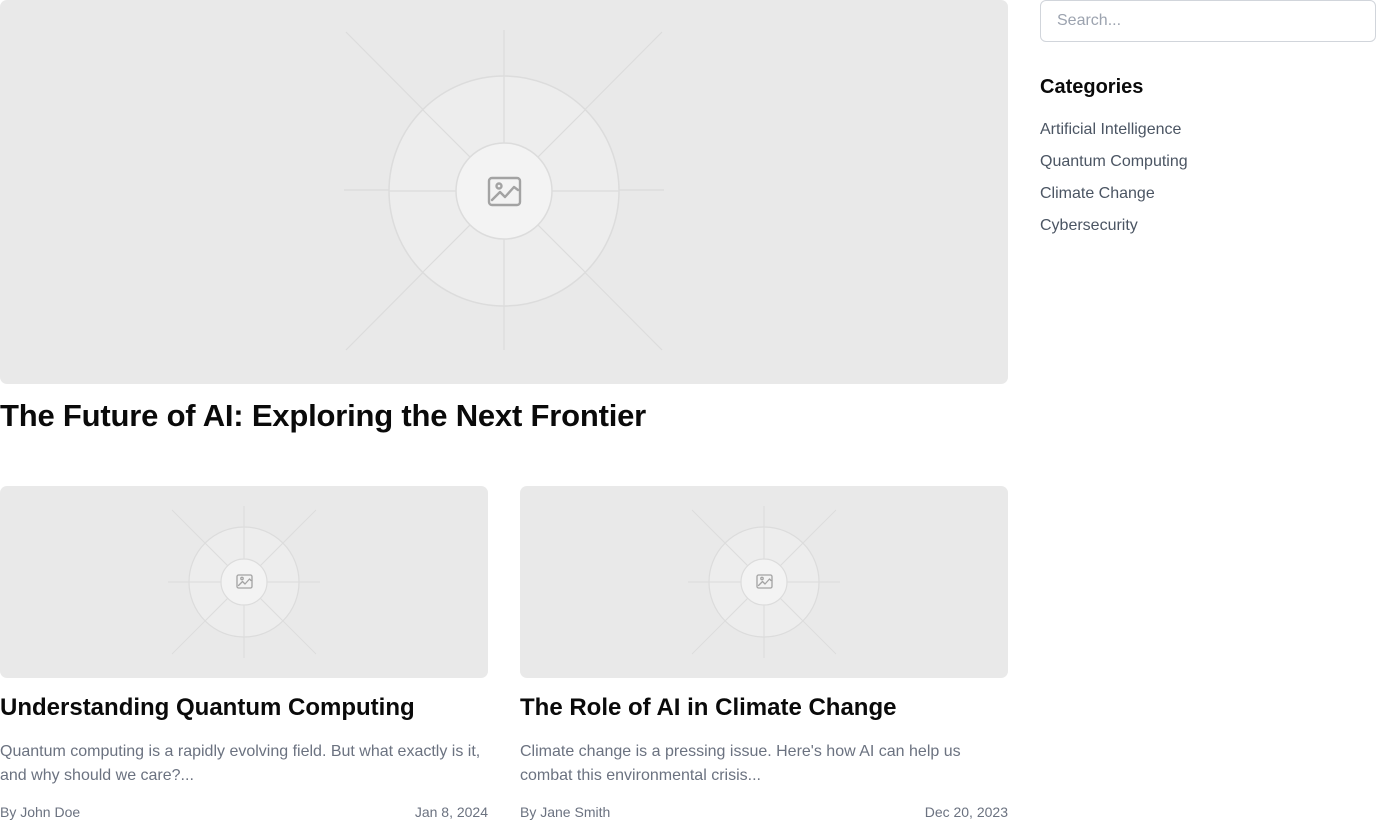  What do you see at coordinates (1208, 21) in the screenshot?
I see `search-input` at bounding box center [1208, 21].